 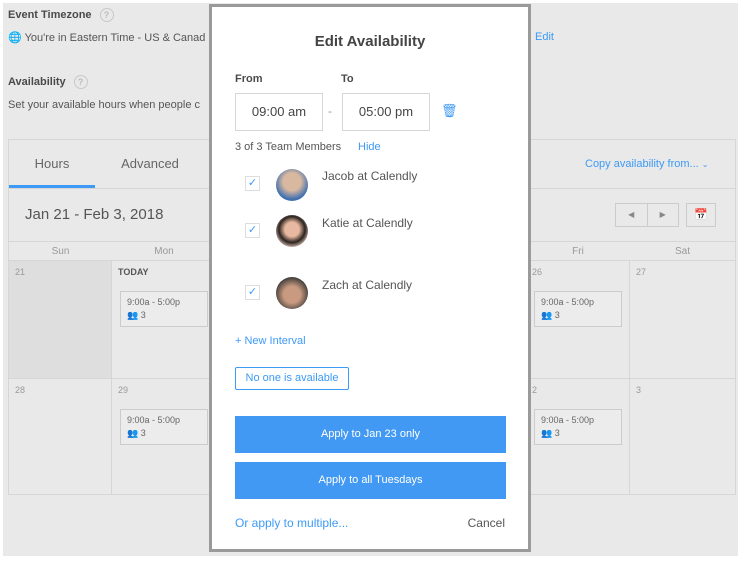 What do you see at coordinates (370, 434) in the screenshot?
I see `apply-single-date-button: Apply to Jan 23 only` at bounding box center [370, 434].